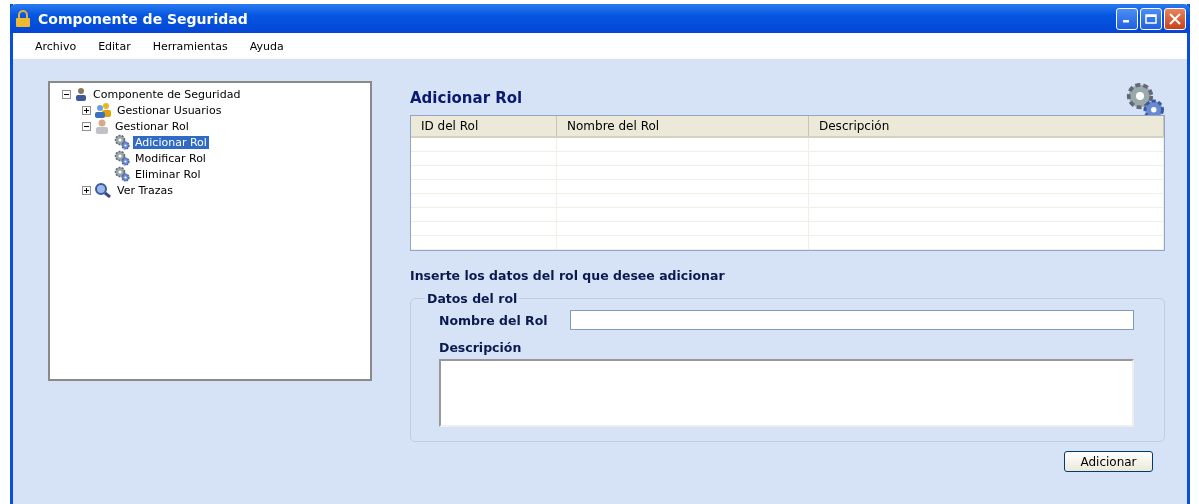 The width and height of the screenshot is (1199, 504). Describe the element at coordinates (170, 158) in the screenshot. I see `tree-item: Modificar Rol` at that location.